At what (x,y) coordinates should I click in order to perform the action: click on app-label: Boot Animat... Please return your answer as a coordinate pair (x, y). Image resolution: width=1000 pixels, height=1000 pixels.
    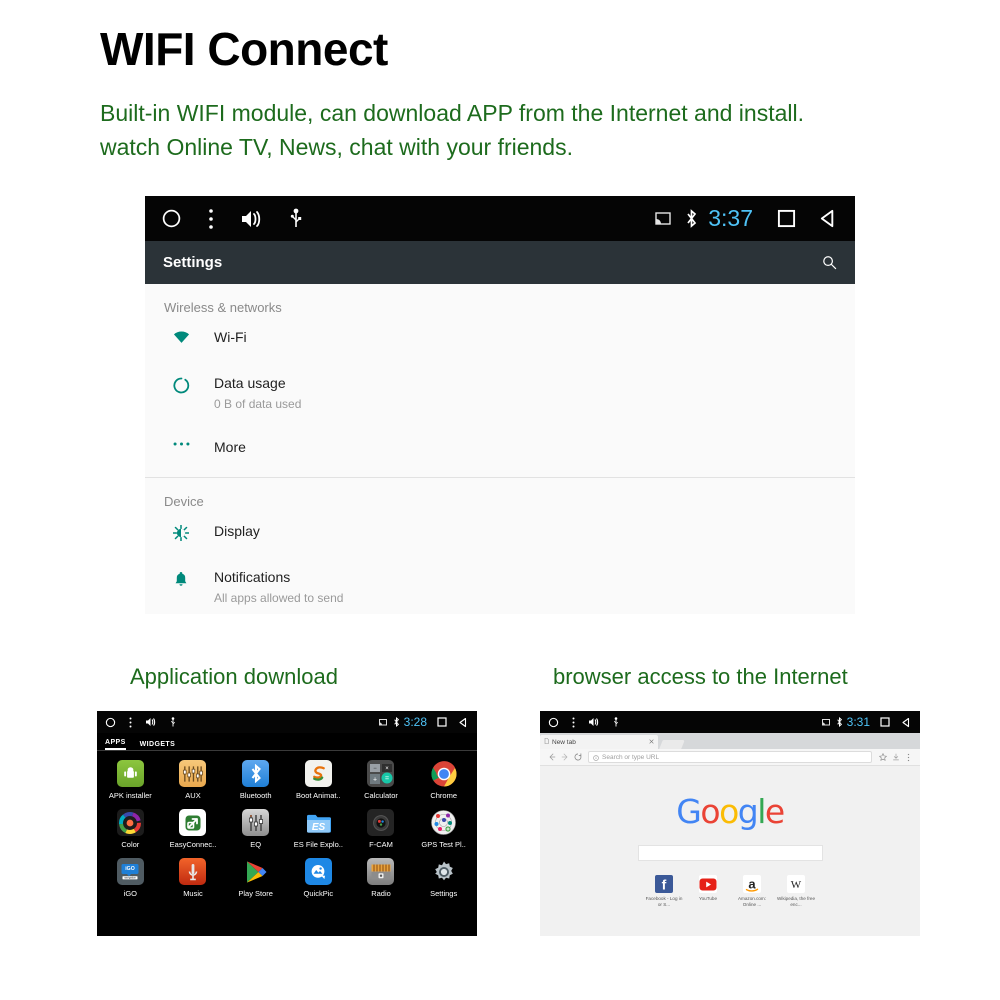
    Looking at the image, I should click on (318, 795).